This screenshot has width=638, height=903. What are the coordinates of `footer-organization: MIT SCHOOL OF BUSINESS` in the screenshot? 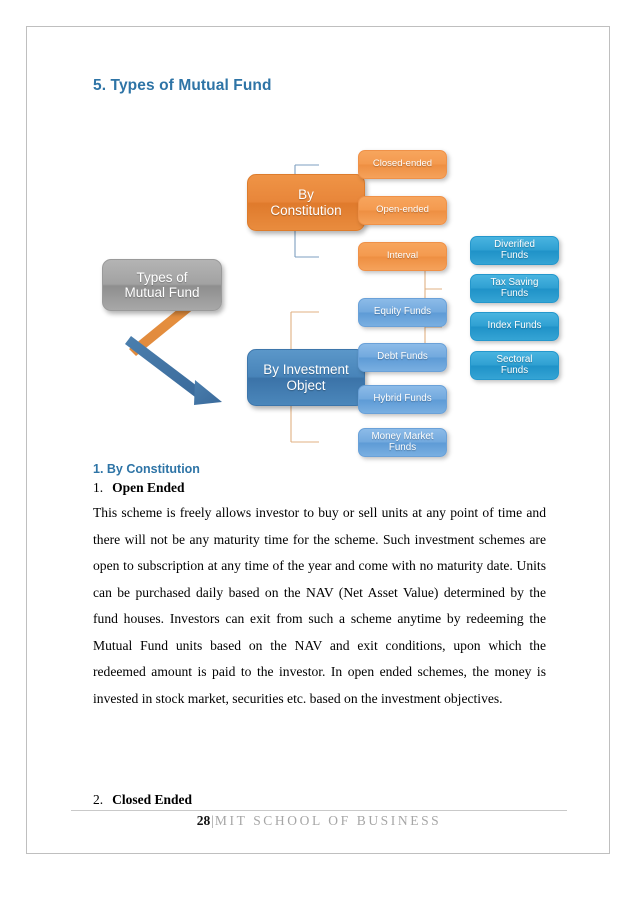 It's located at (328, 820).